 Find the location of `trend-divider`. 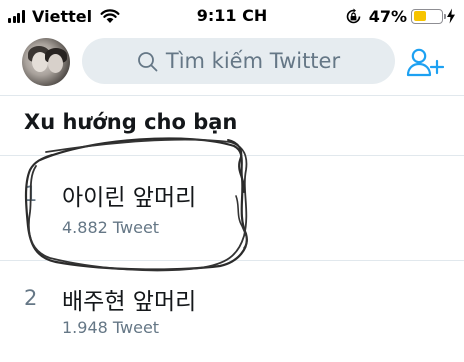

trend-divider is located at coordinates (232, 260).